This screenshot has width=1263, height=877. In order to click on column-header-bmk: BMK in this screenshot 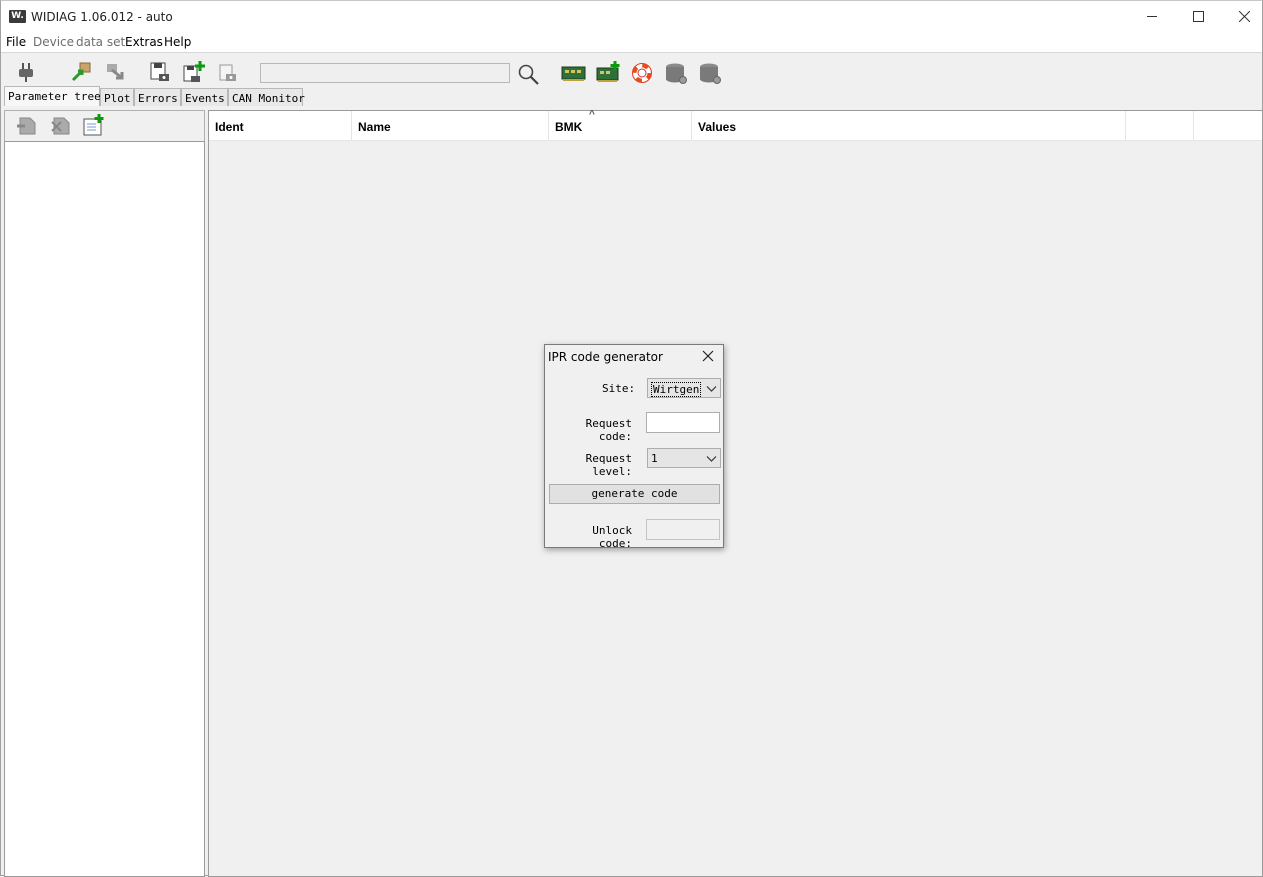, I will do `click(620, 126)`.